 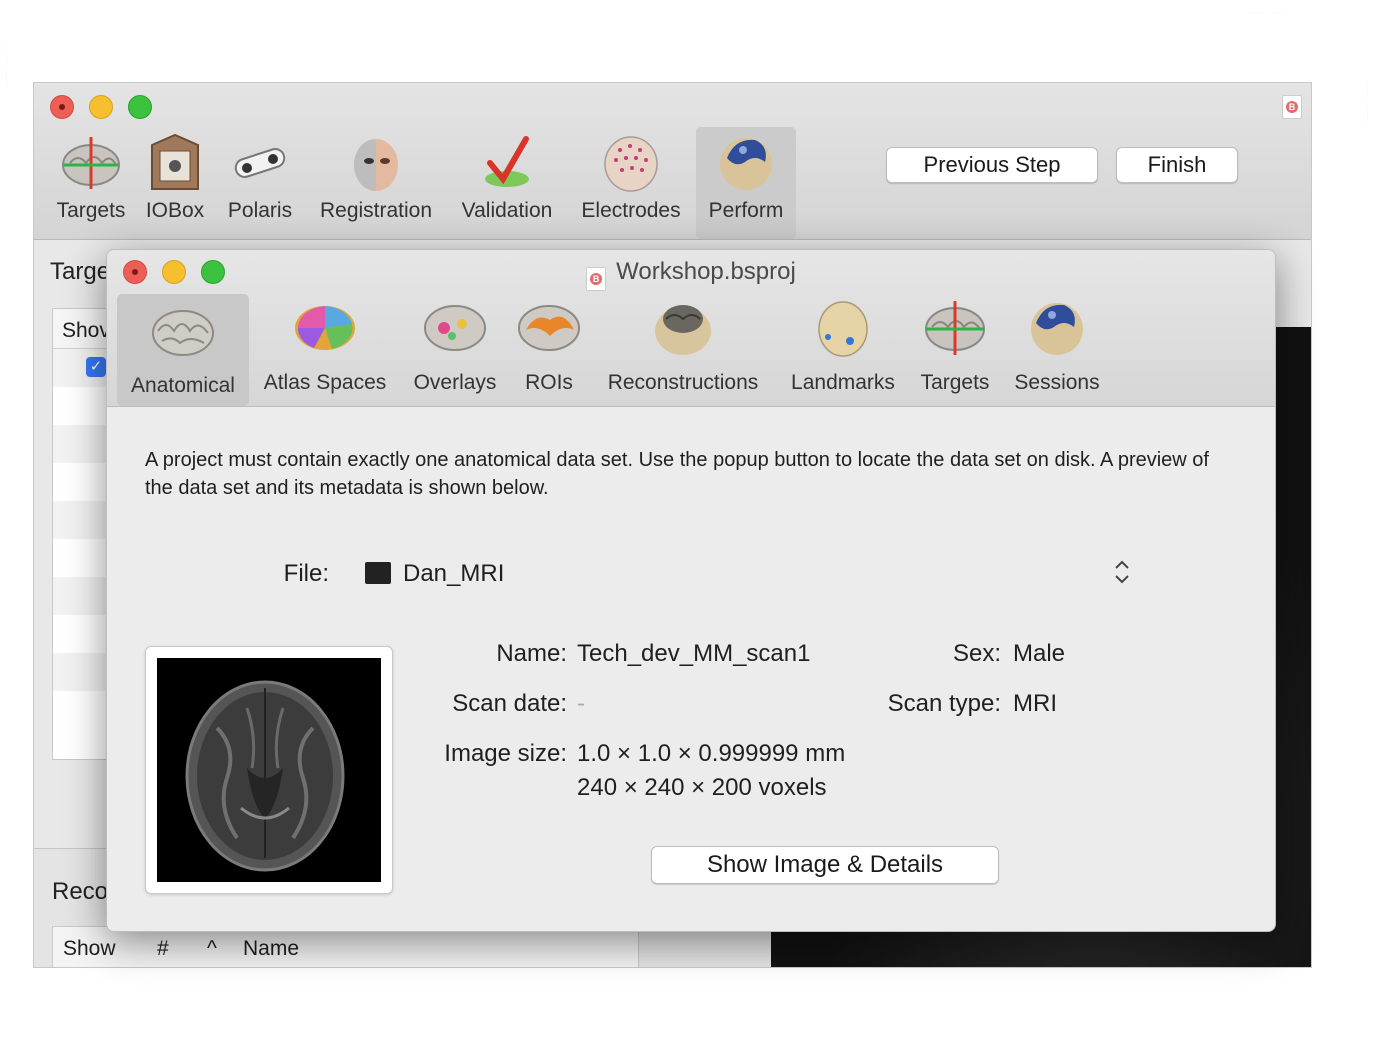 What do you see at coordinates (1039, 653) in the screenshot?
I see `sex-value: Male` at bounding box center [1039, 653].